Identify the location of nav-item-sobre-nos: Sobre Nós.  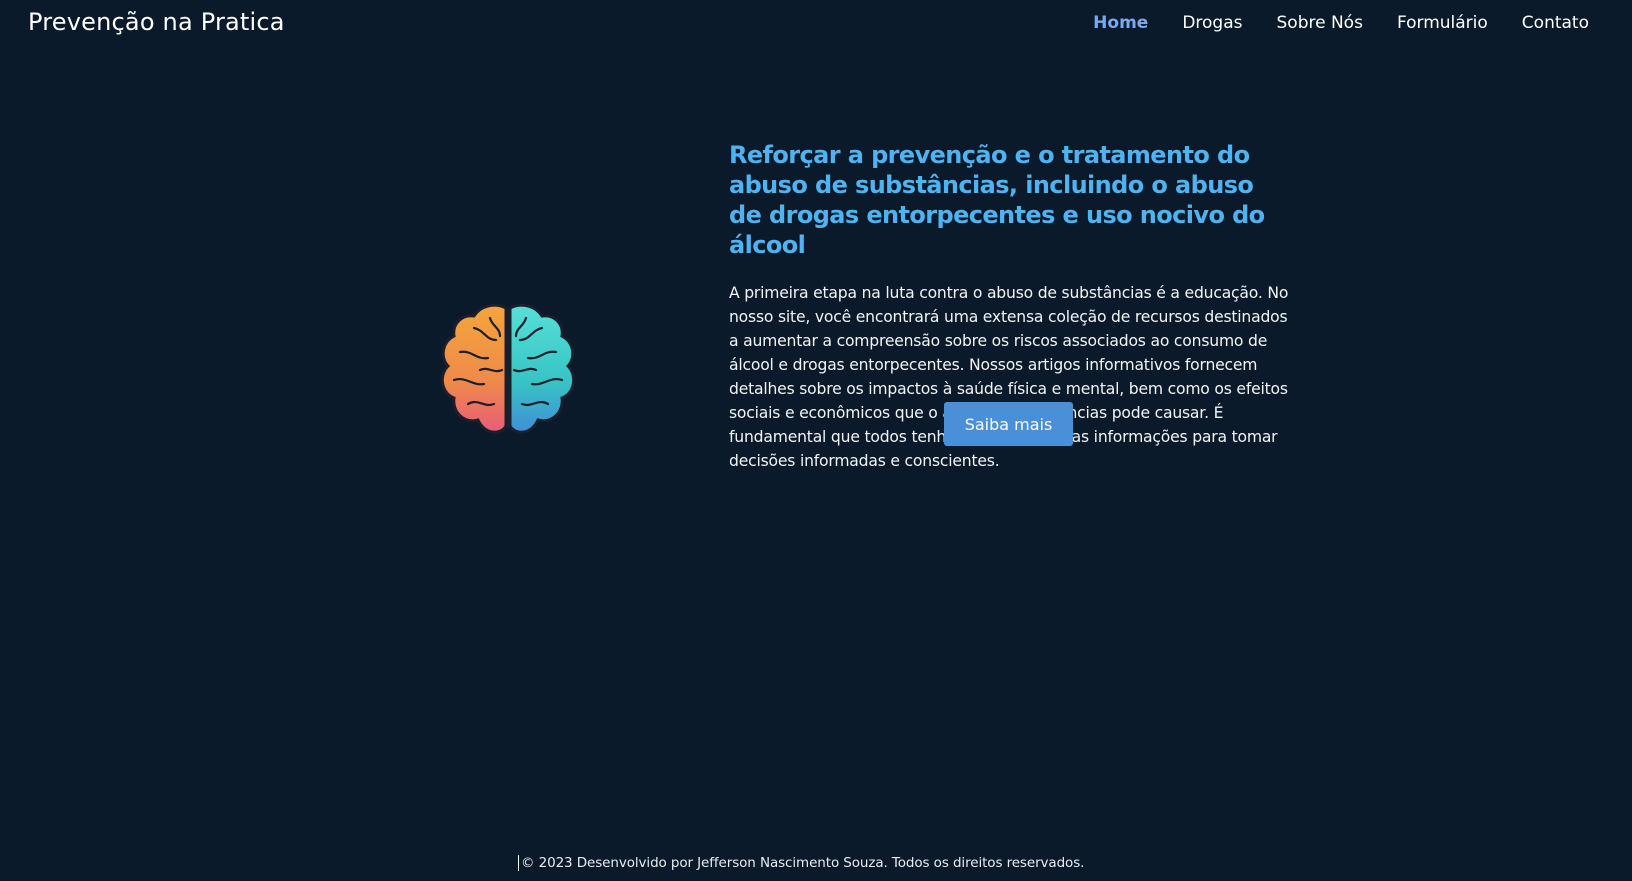
(1320, 23).